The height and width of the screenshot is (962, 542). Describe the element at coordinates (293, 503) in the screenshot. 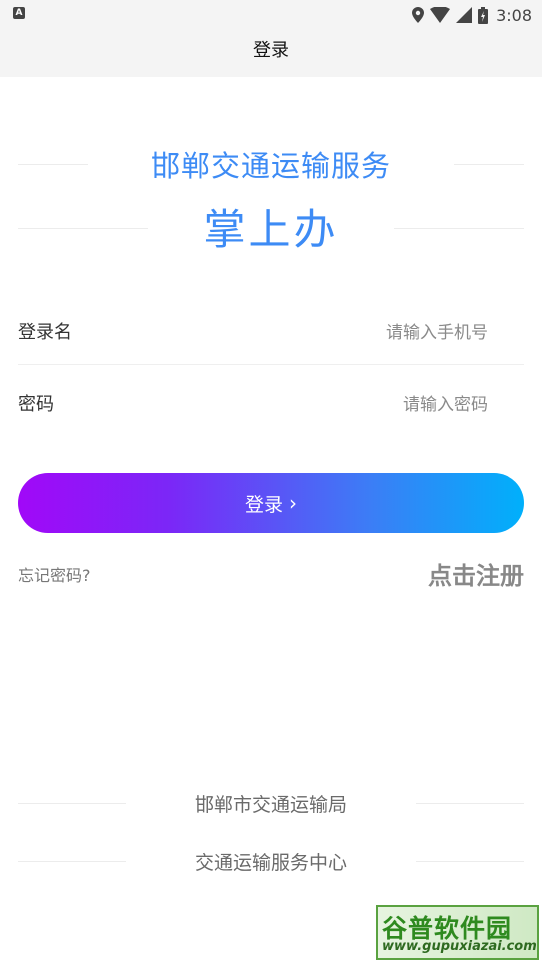

I see `chevron-right-icon: ›` at that location.